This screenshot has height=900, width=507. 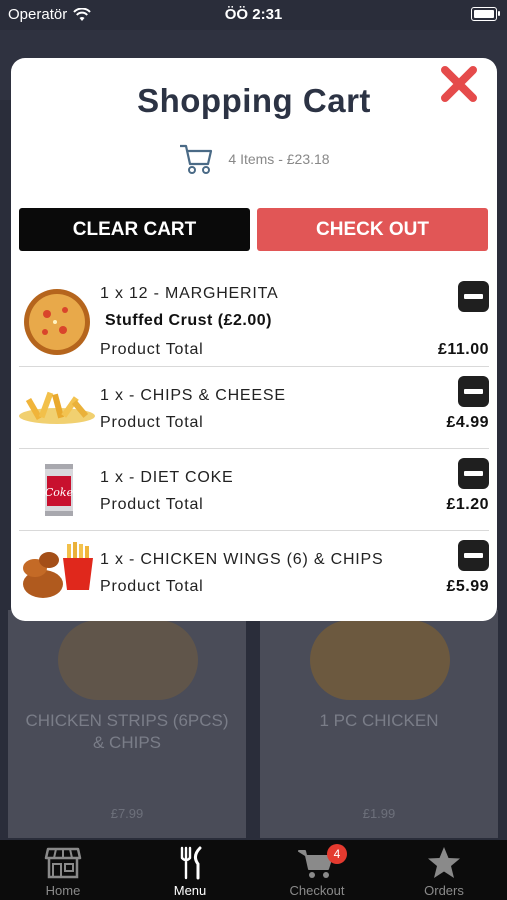 I want to click on chips-icon, so click(x=57, y=407).